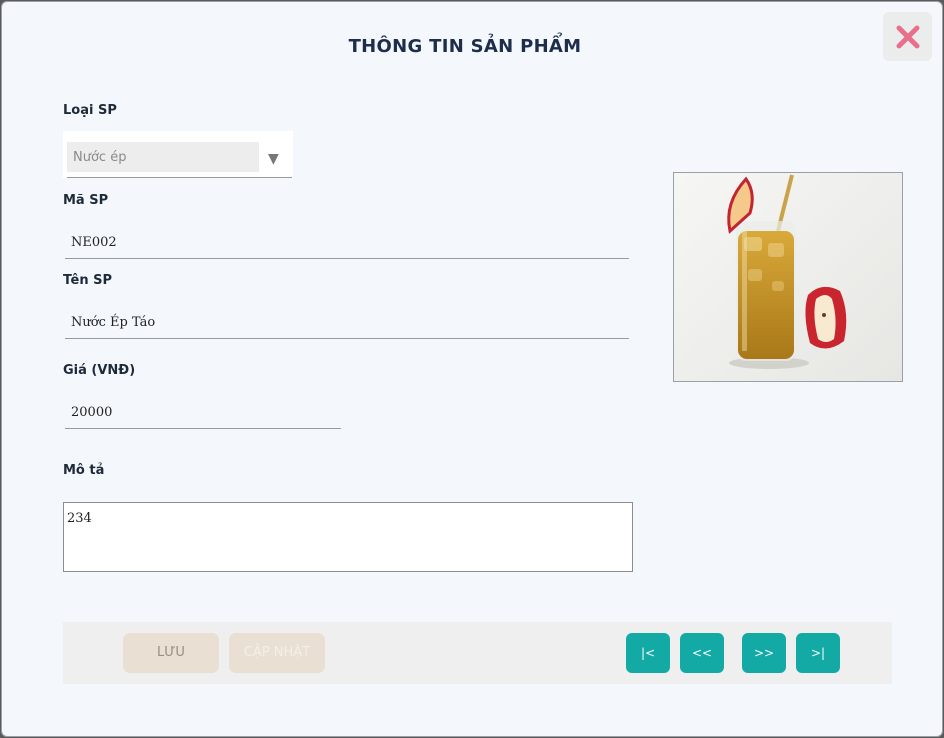 Image resolution: width=944 pixels, height=738 pixels. What do you see at coordinates (94, 242) in the screenshot?
I see `code-value: NE002` at bounding box center [94, 242].